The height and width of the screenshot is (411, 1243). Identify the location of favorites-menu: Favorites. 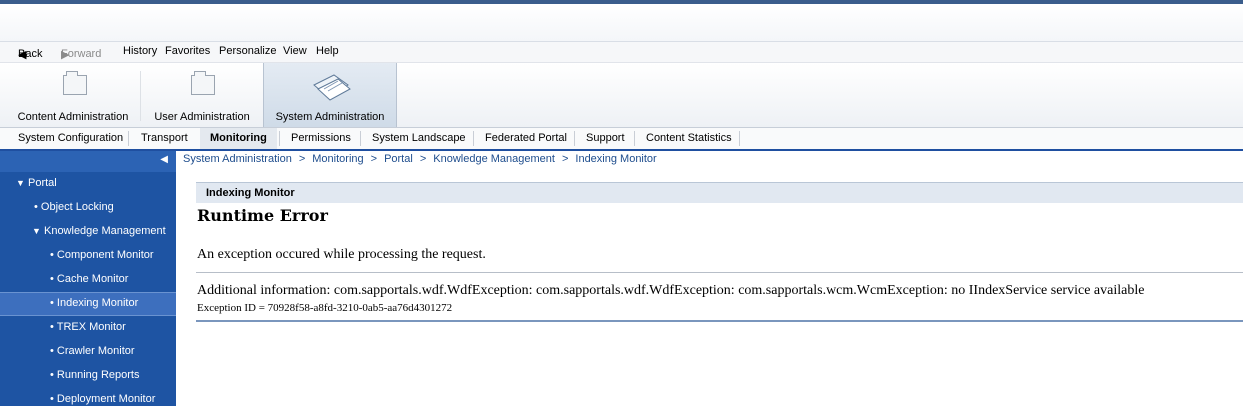
(187, 51).